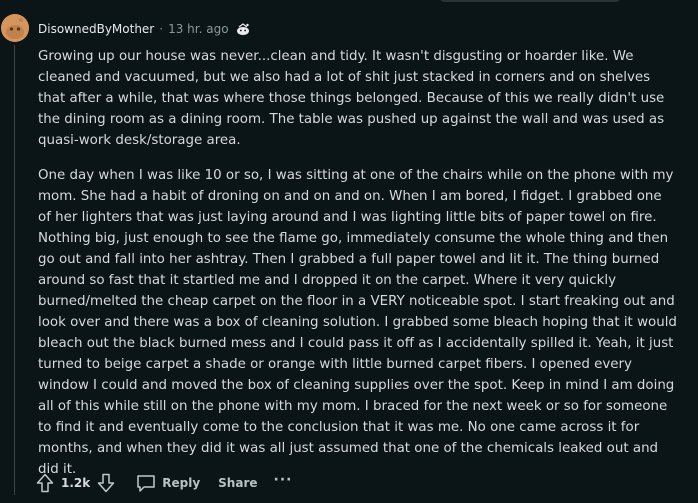 The width and height of the screenshot is (698, 503). Describe the element at coordinates (181, 483) in the screenshot. I see `reply-label: Reply` at that location.